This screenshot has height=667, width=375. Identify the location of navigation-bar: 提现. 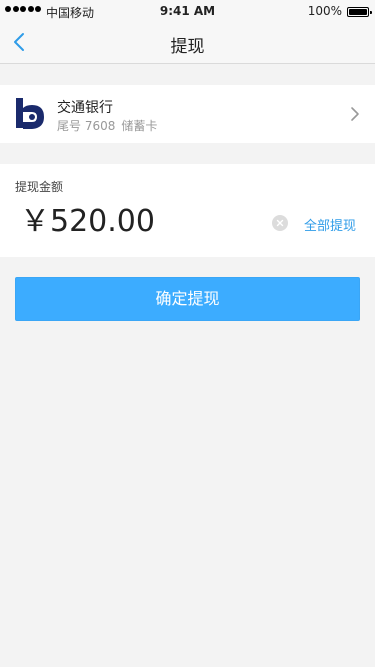
(187, 43).